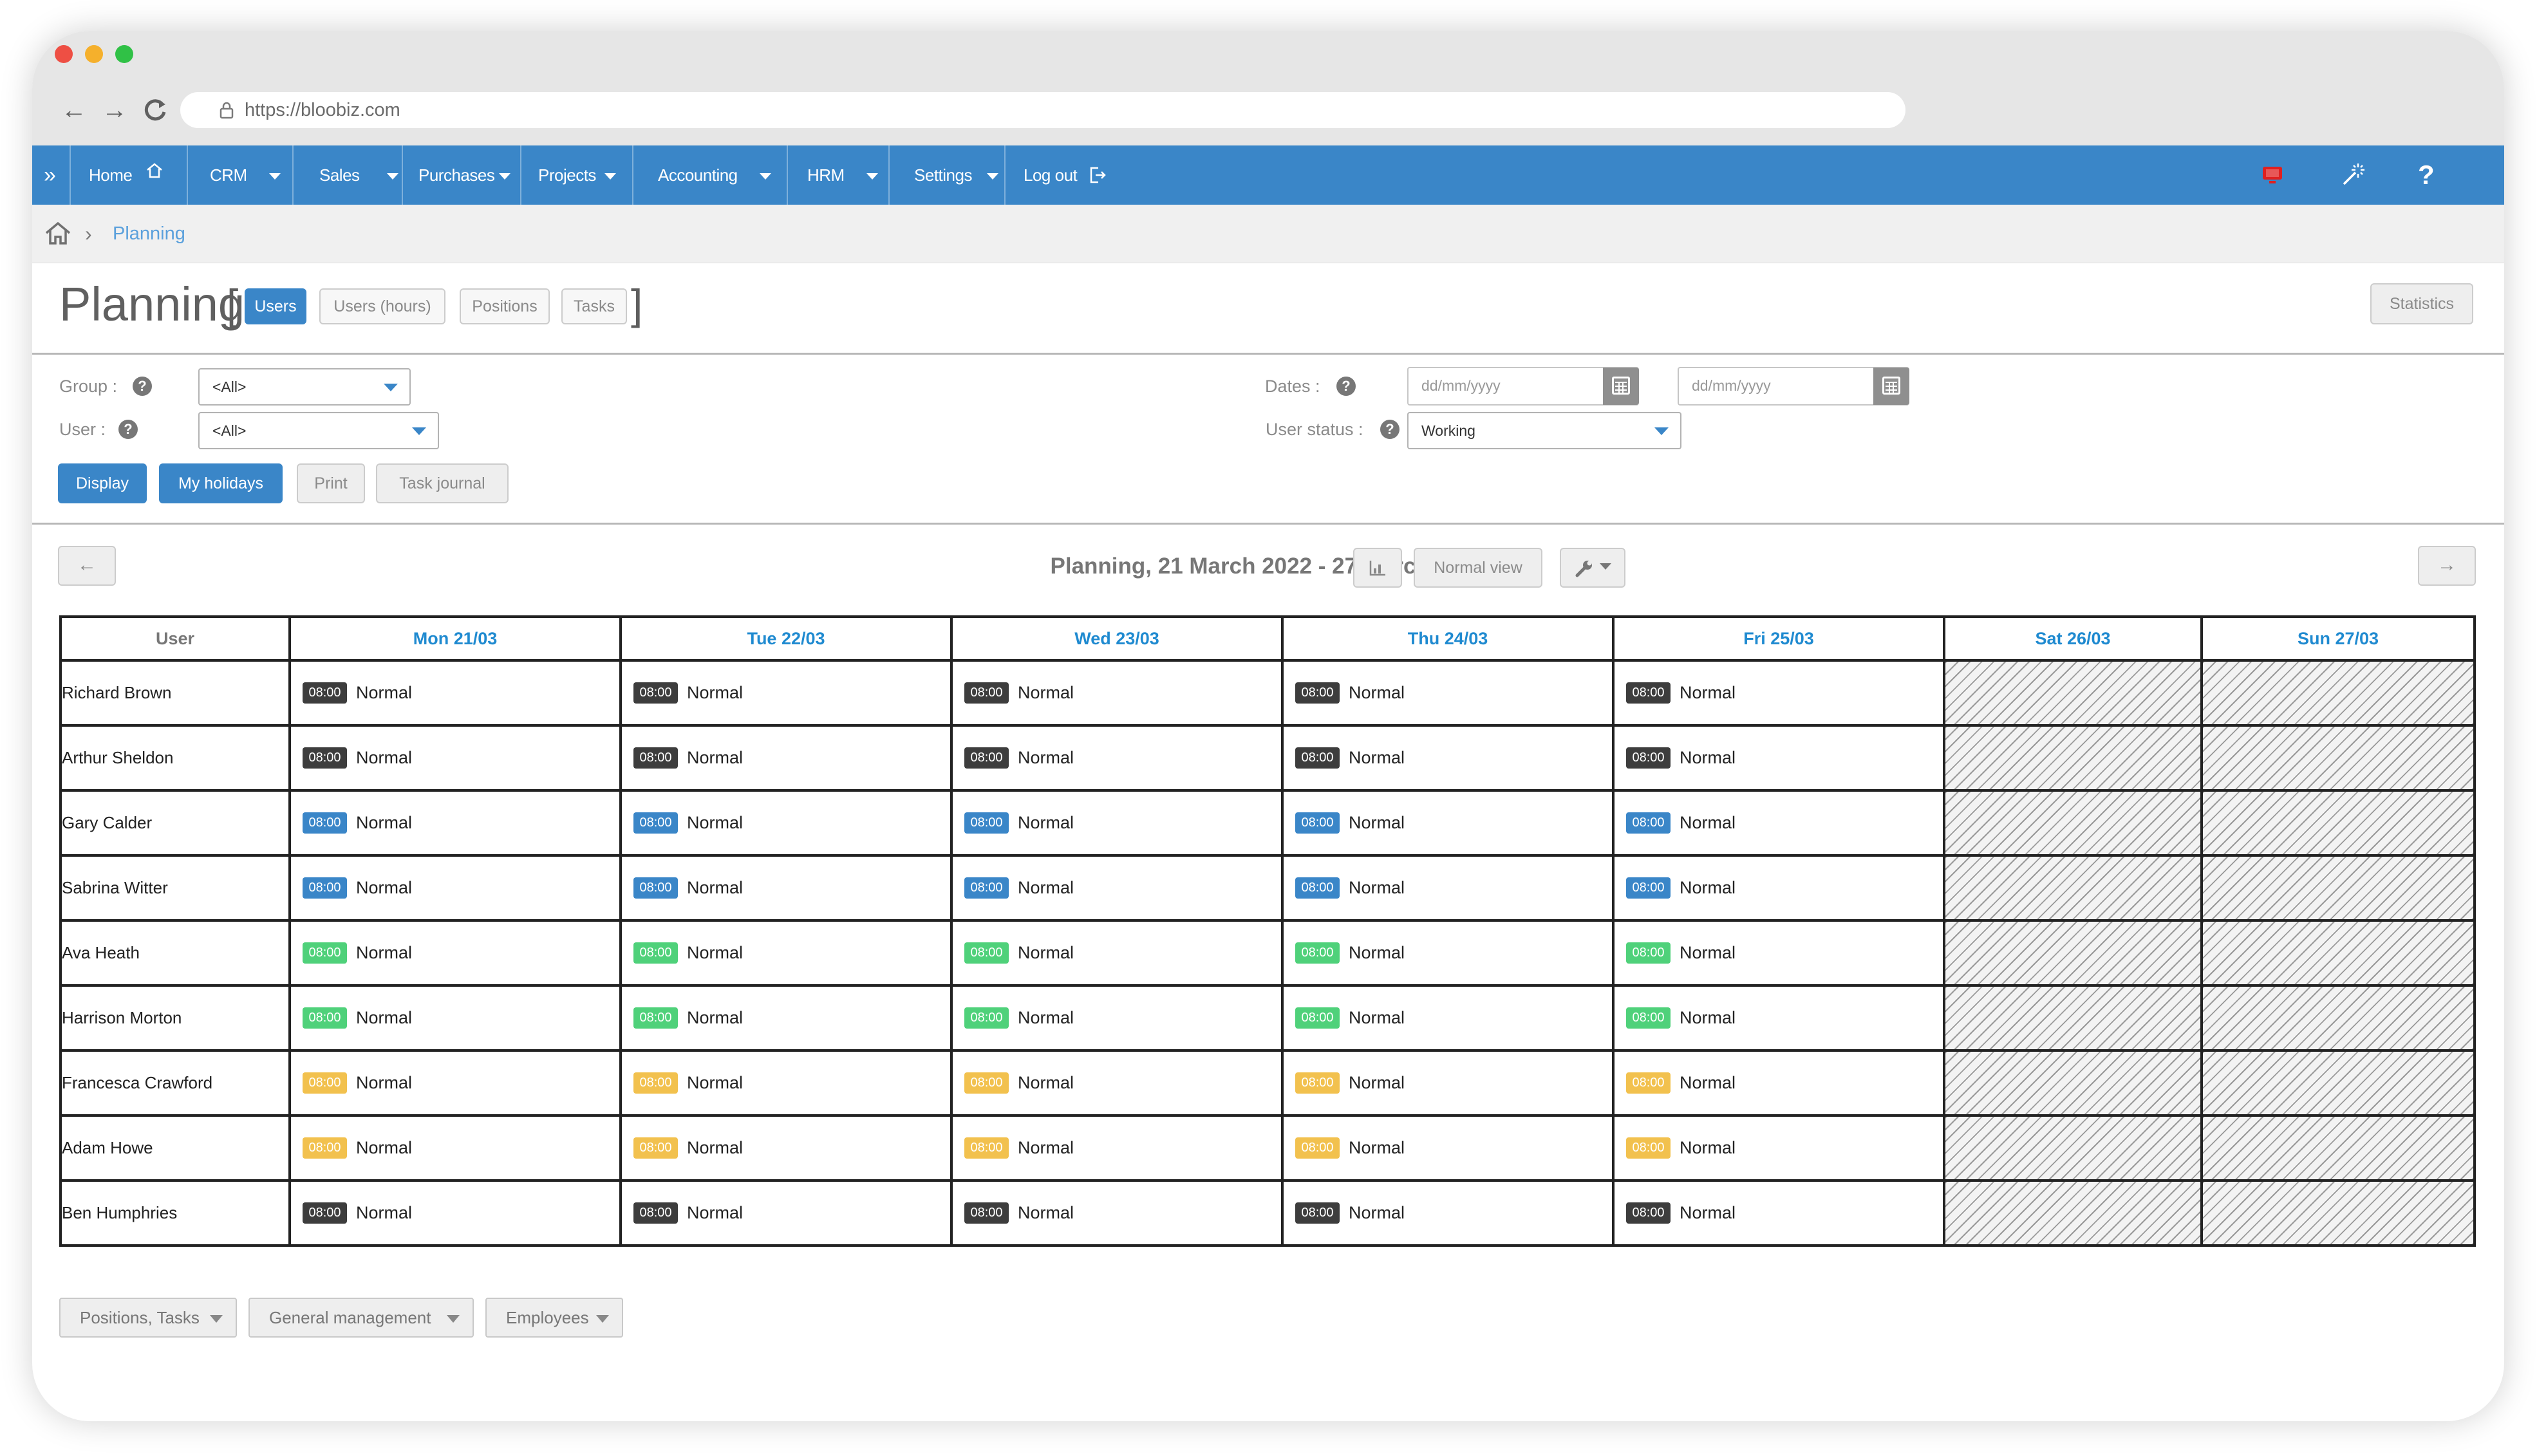 The width and height of the screenshot is (2537, 1456). What do you see at coordinates (1544, 430) in the screenshot?
I see `user-status-select: Working` at bounding box center [1544, 430].